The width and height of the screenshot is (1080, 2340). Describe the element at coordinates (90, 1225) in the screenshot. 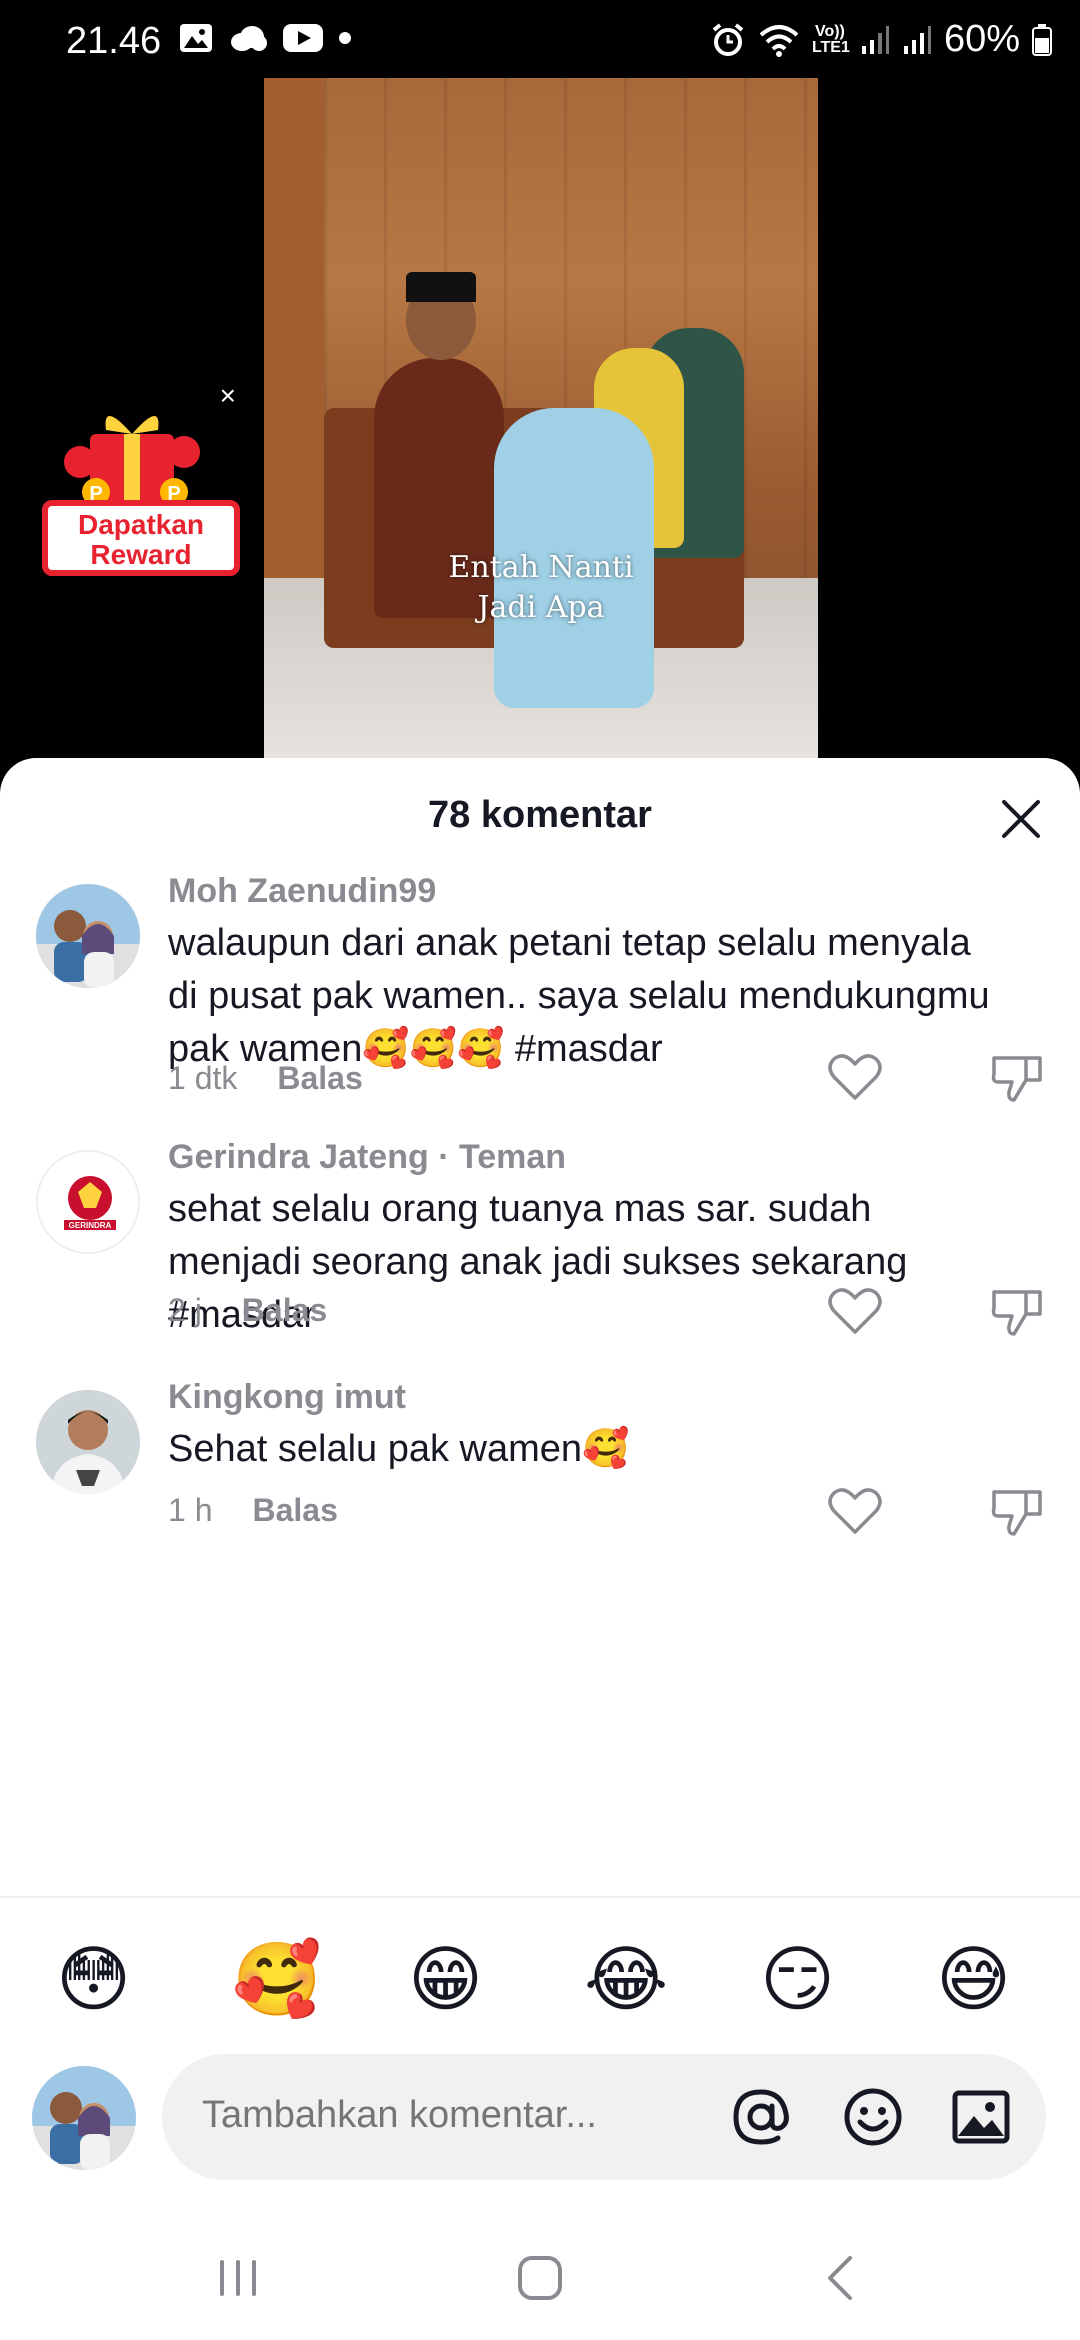

I see `svg-text: GERINDRA` at that location.